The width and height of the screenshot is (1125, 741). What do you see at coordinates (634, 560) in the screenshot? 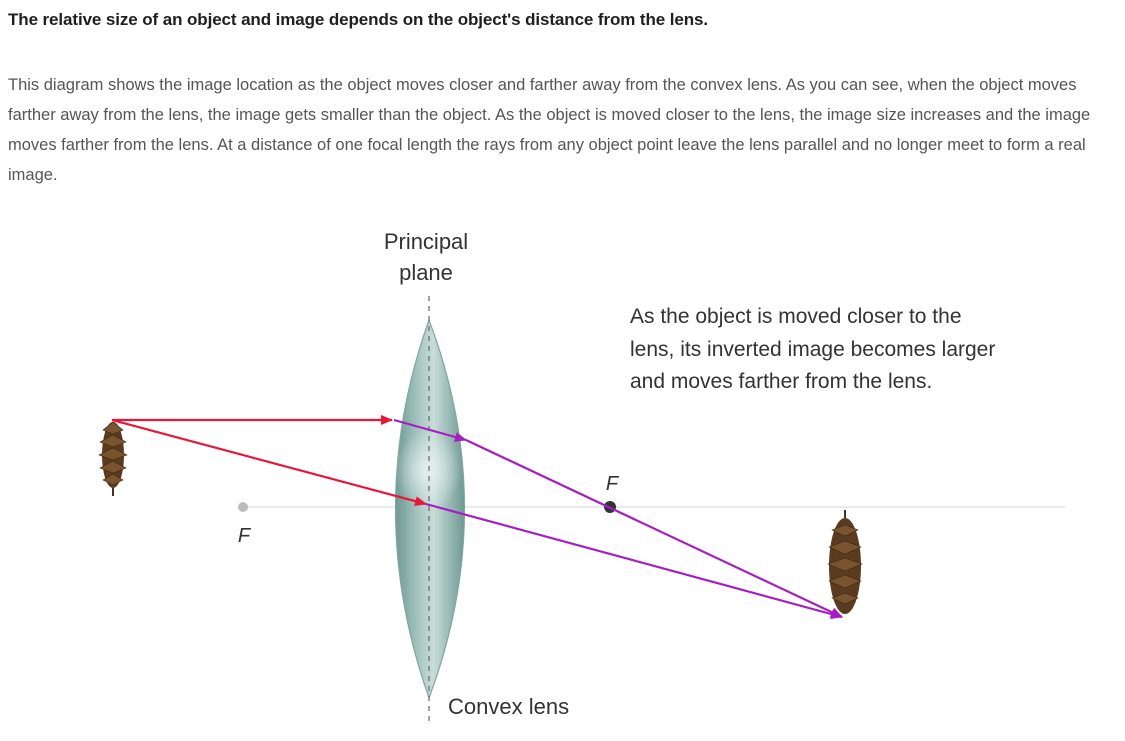
I see `refracted-ray-center` at bounding box center [634, 560].